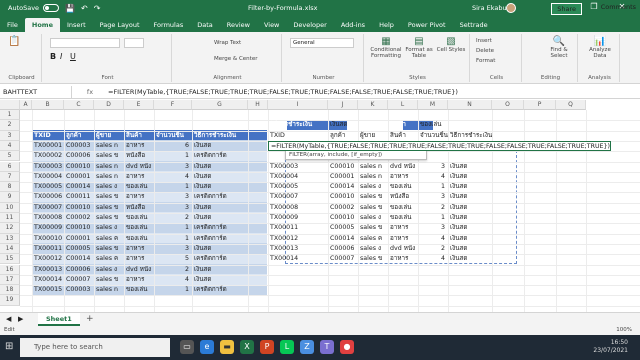  I want to click on tab-page-layout: Page Layout, so click(120, 26).